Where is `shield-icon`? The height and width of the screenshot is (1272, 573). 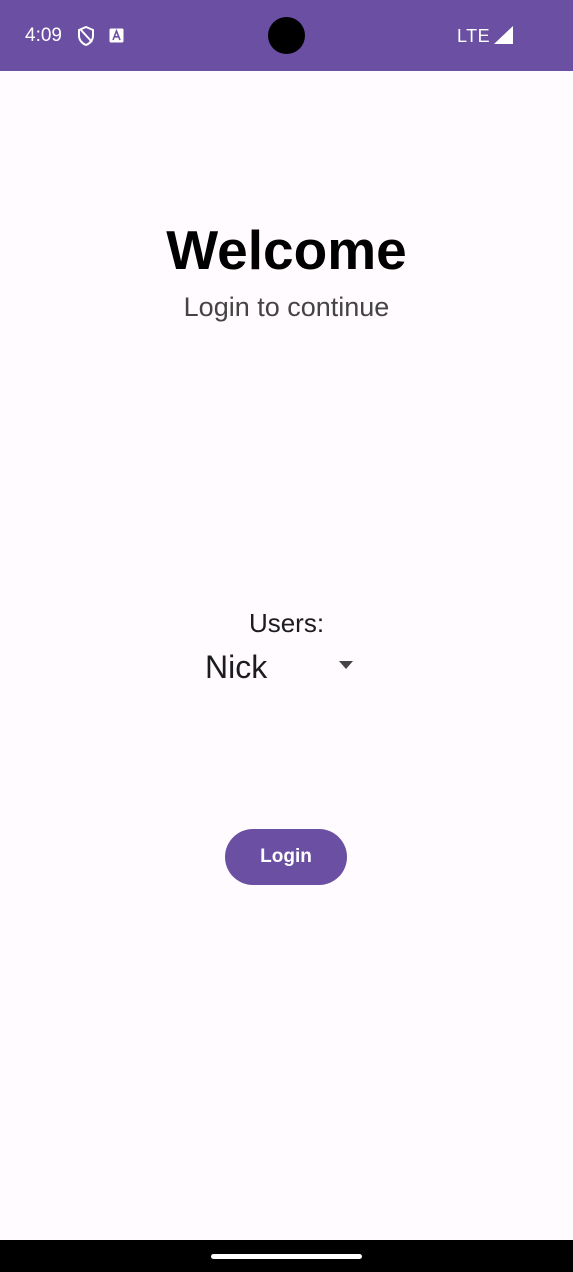 shield-icon is located at coordinates (86, 36).